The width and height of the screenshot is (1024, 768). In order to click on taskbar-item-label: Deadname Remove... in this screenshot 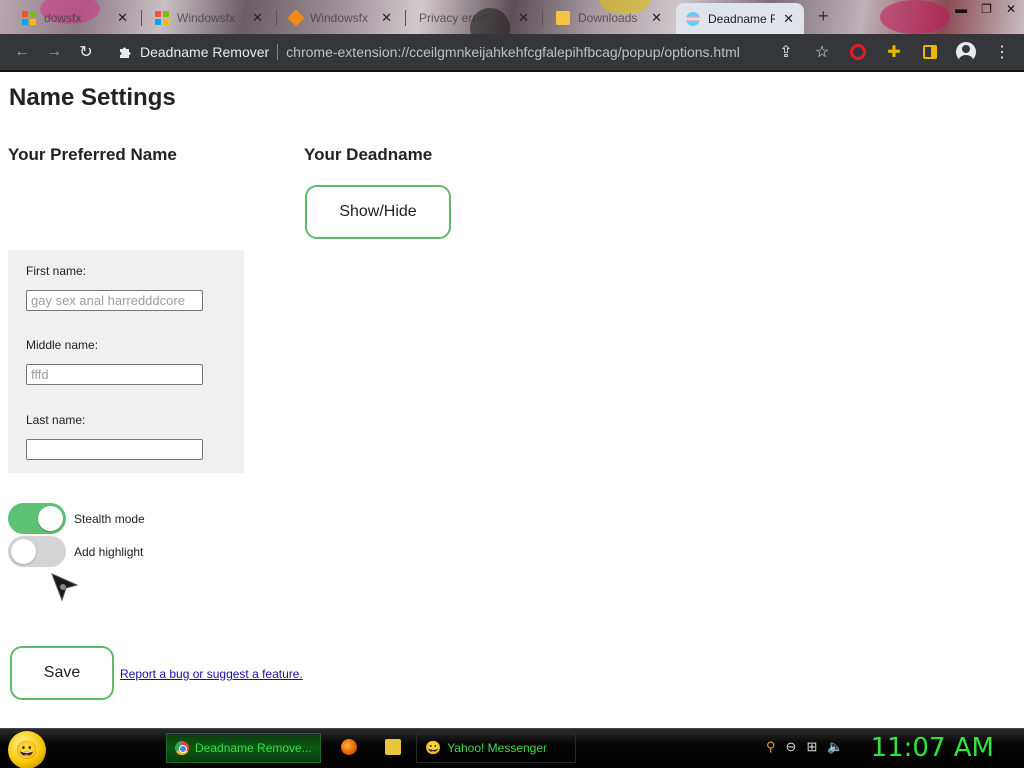, I will do `click(253, 748)`.